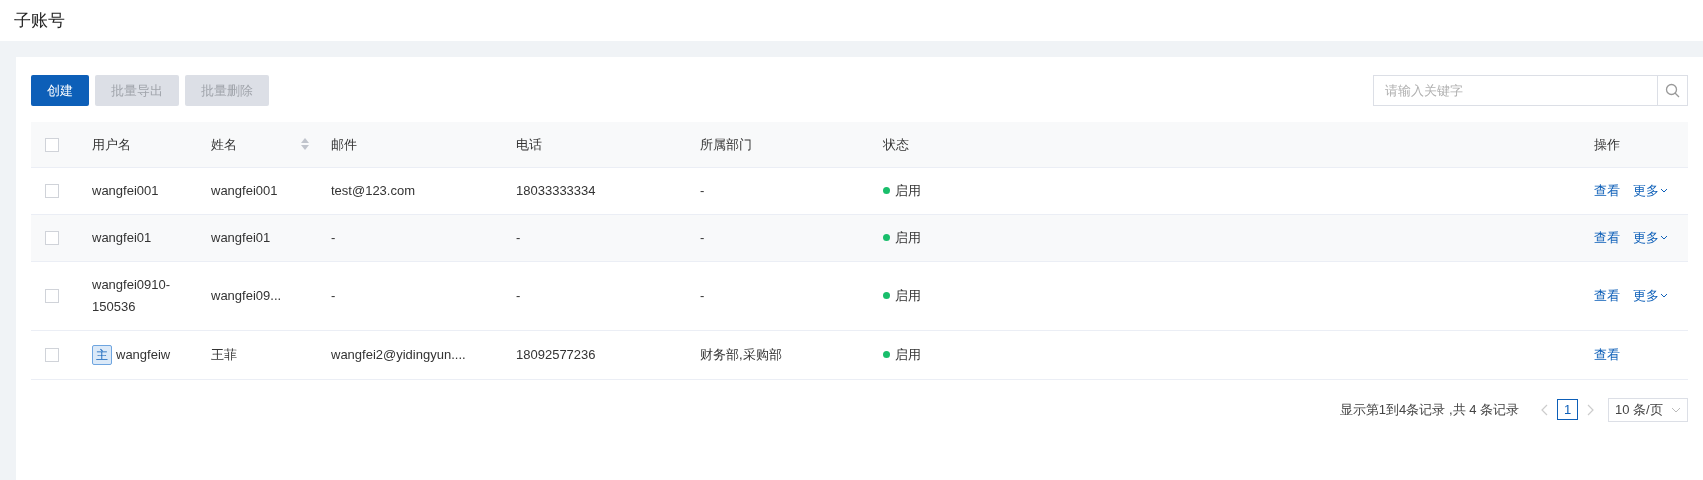  What do you see at coordinates (60, 90) in the screenshot?
I see `toolbar-button: 创建` at bounding box center [60, 90].